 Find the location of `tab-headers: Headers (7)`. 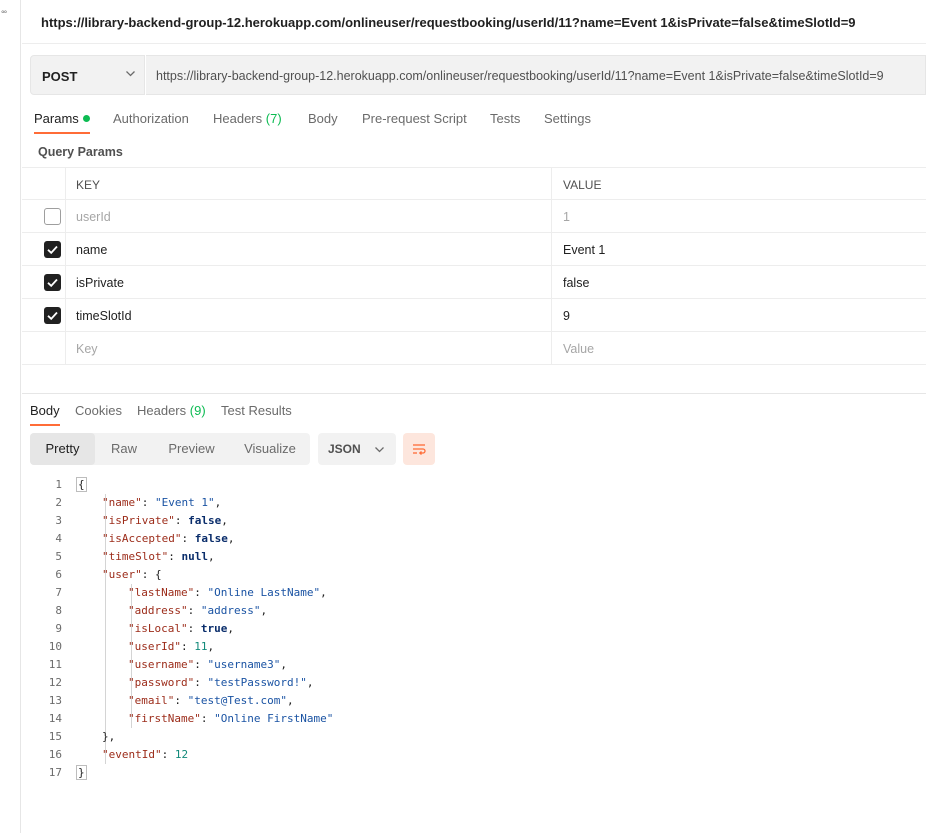

tab-headers: Headers (7) is located at coordinates (247, 118).